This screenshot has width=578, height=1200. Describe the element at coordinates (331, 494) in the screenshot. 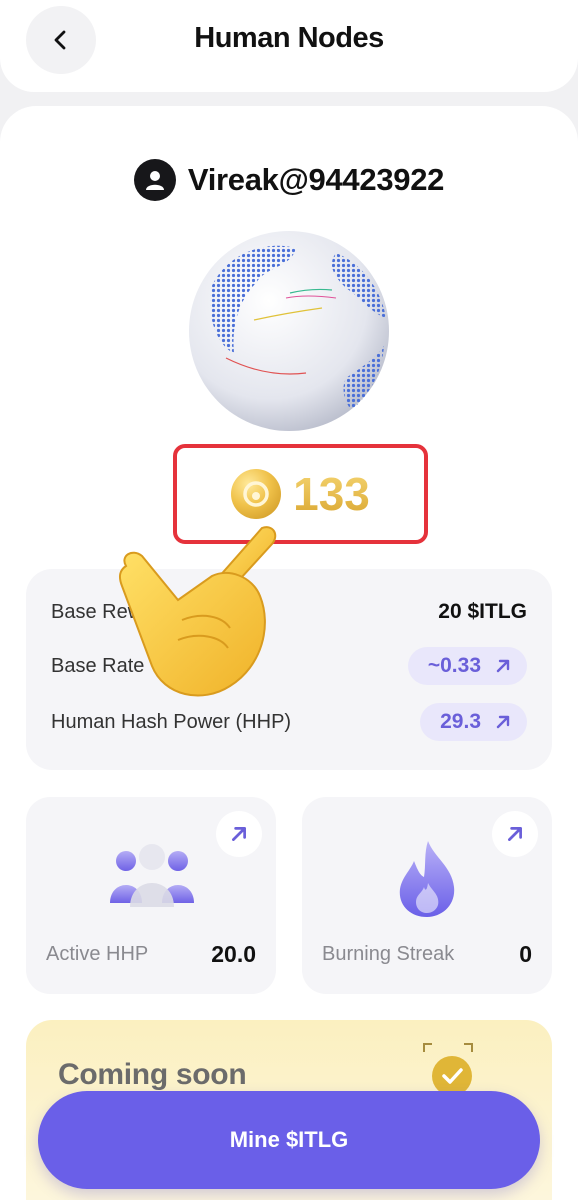

I see `balance-value: 133` at that location.